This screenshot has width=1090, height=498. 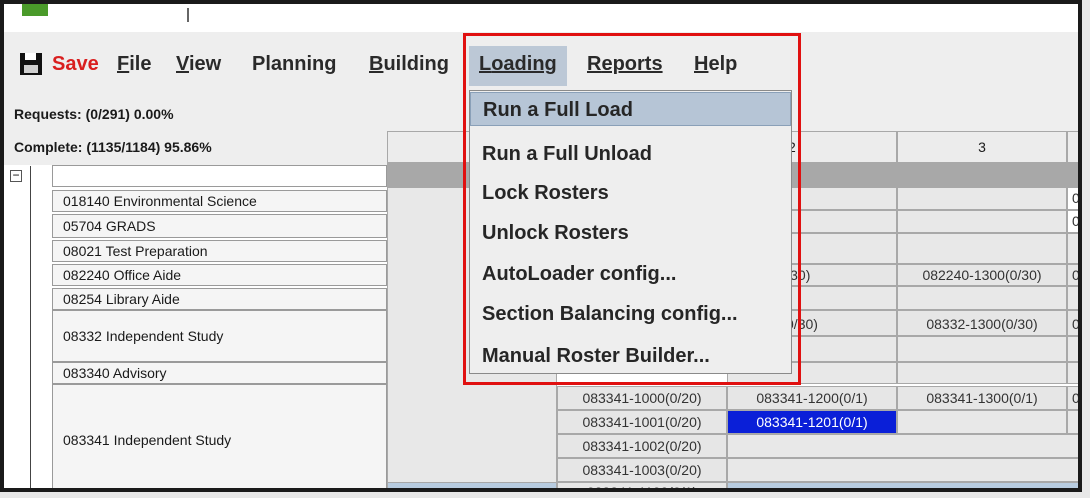 What do you see at coordinates (205, 64) in the screenshot?
I see `menu-view-label: iew` at bounding box center [205, 64].